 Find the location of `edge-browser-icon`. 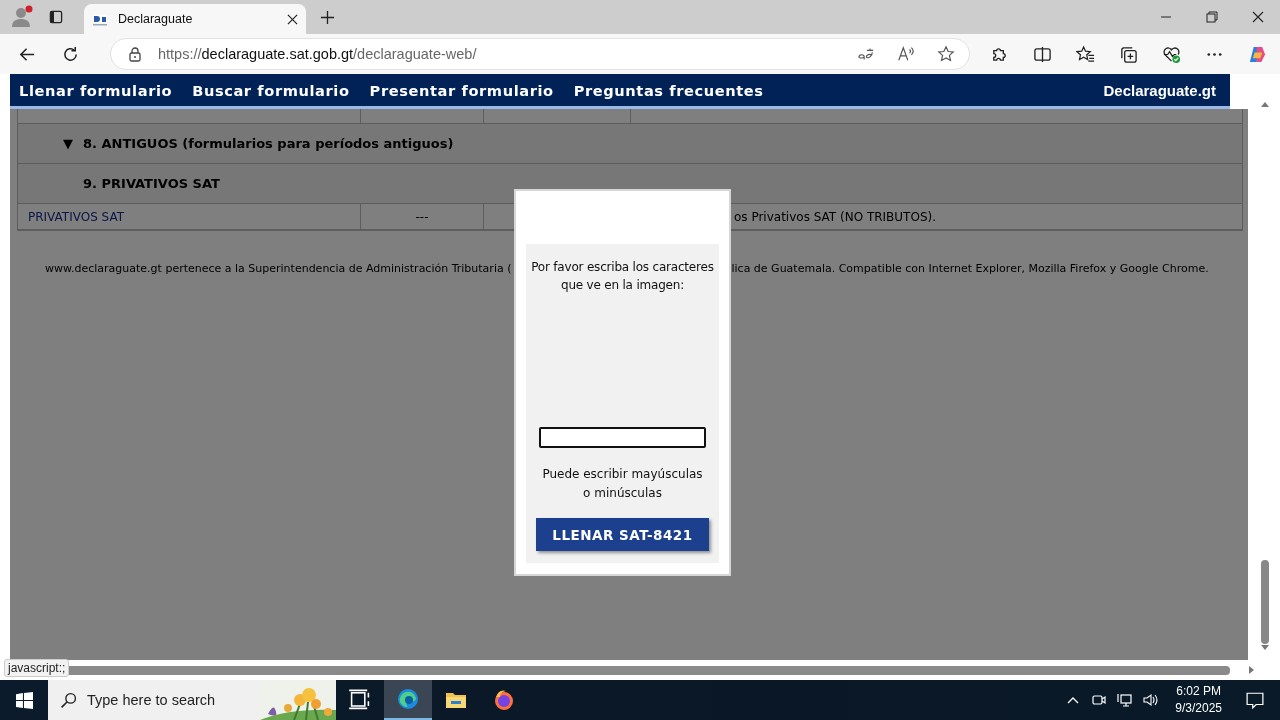

edge-browser-icon is located at coordinates (408, 699).